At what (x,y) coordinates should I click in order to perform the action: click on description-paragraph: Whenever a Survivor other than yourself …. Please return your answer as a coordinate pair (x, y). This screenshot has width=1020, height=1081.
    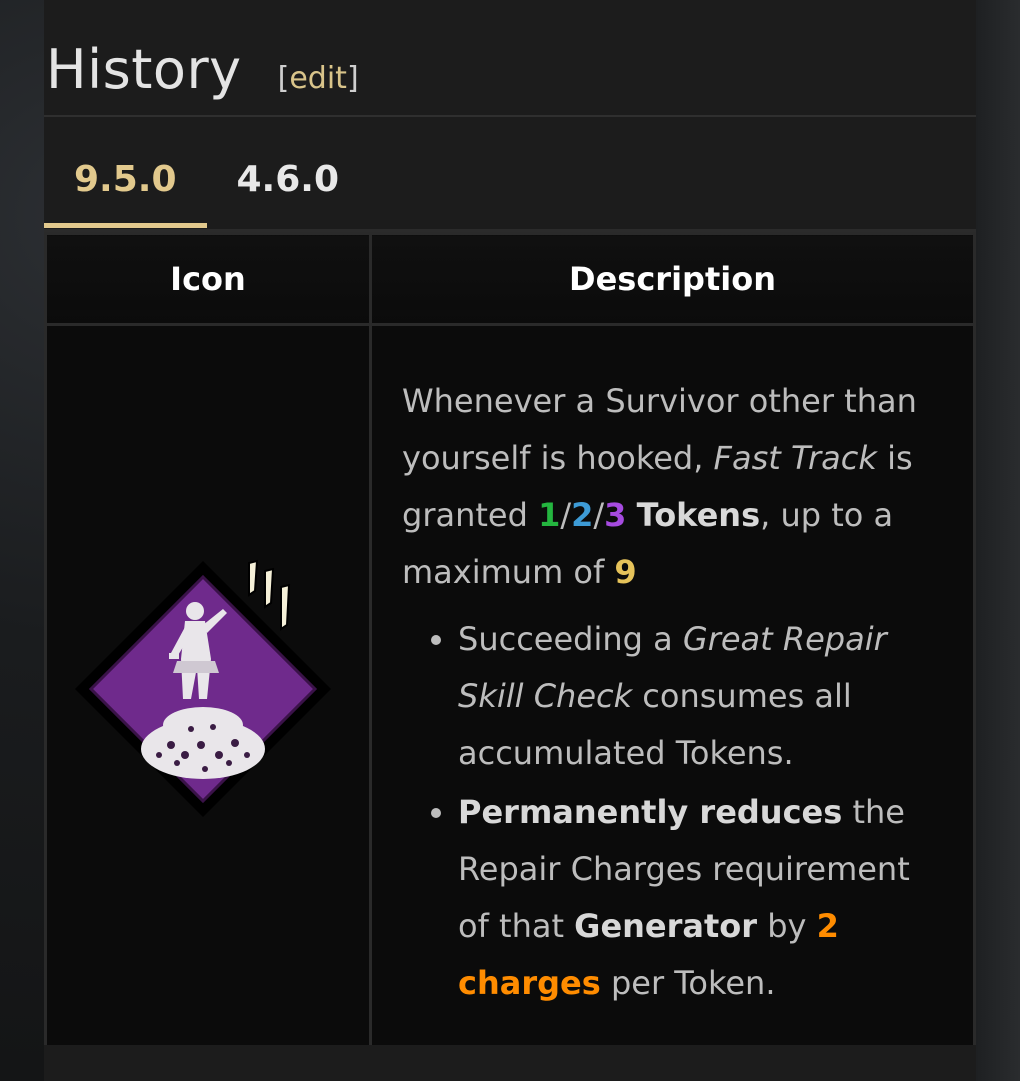
    Looking at the image, I should click on (659, 486).